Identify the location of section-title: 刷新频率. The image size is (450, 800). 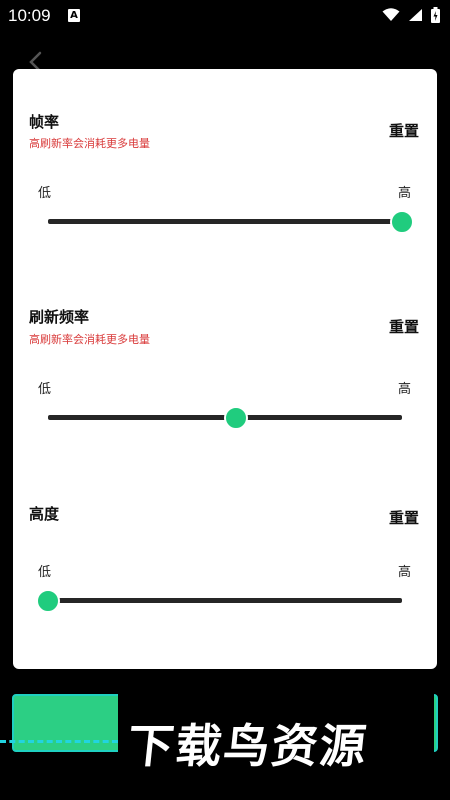
(59, 317).